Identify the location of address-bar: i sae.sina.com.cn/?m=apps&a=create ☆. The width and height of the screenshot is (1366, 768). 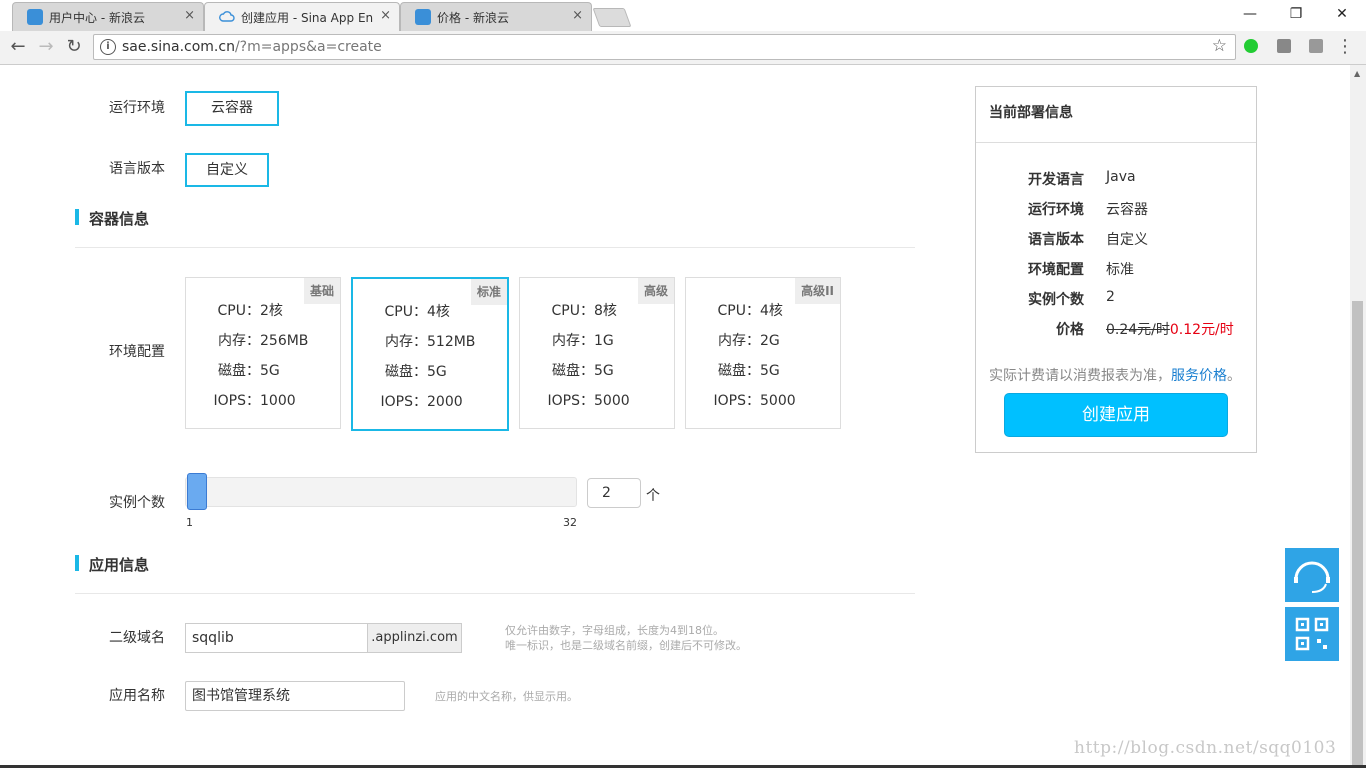
(664, 47).